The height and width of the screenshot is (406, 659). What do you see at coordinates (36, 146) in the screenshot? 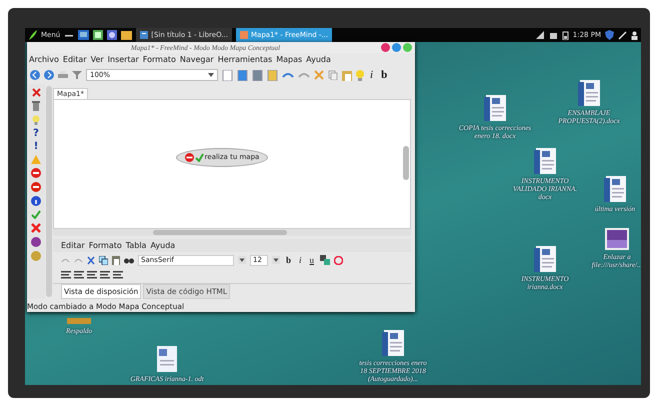
I see `exclamation-icon: !` at bounding box center [36, 146].